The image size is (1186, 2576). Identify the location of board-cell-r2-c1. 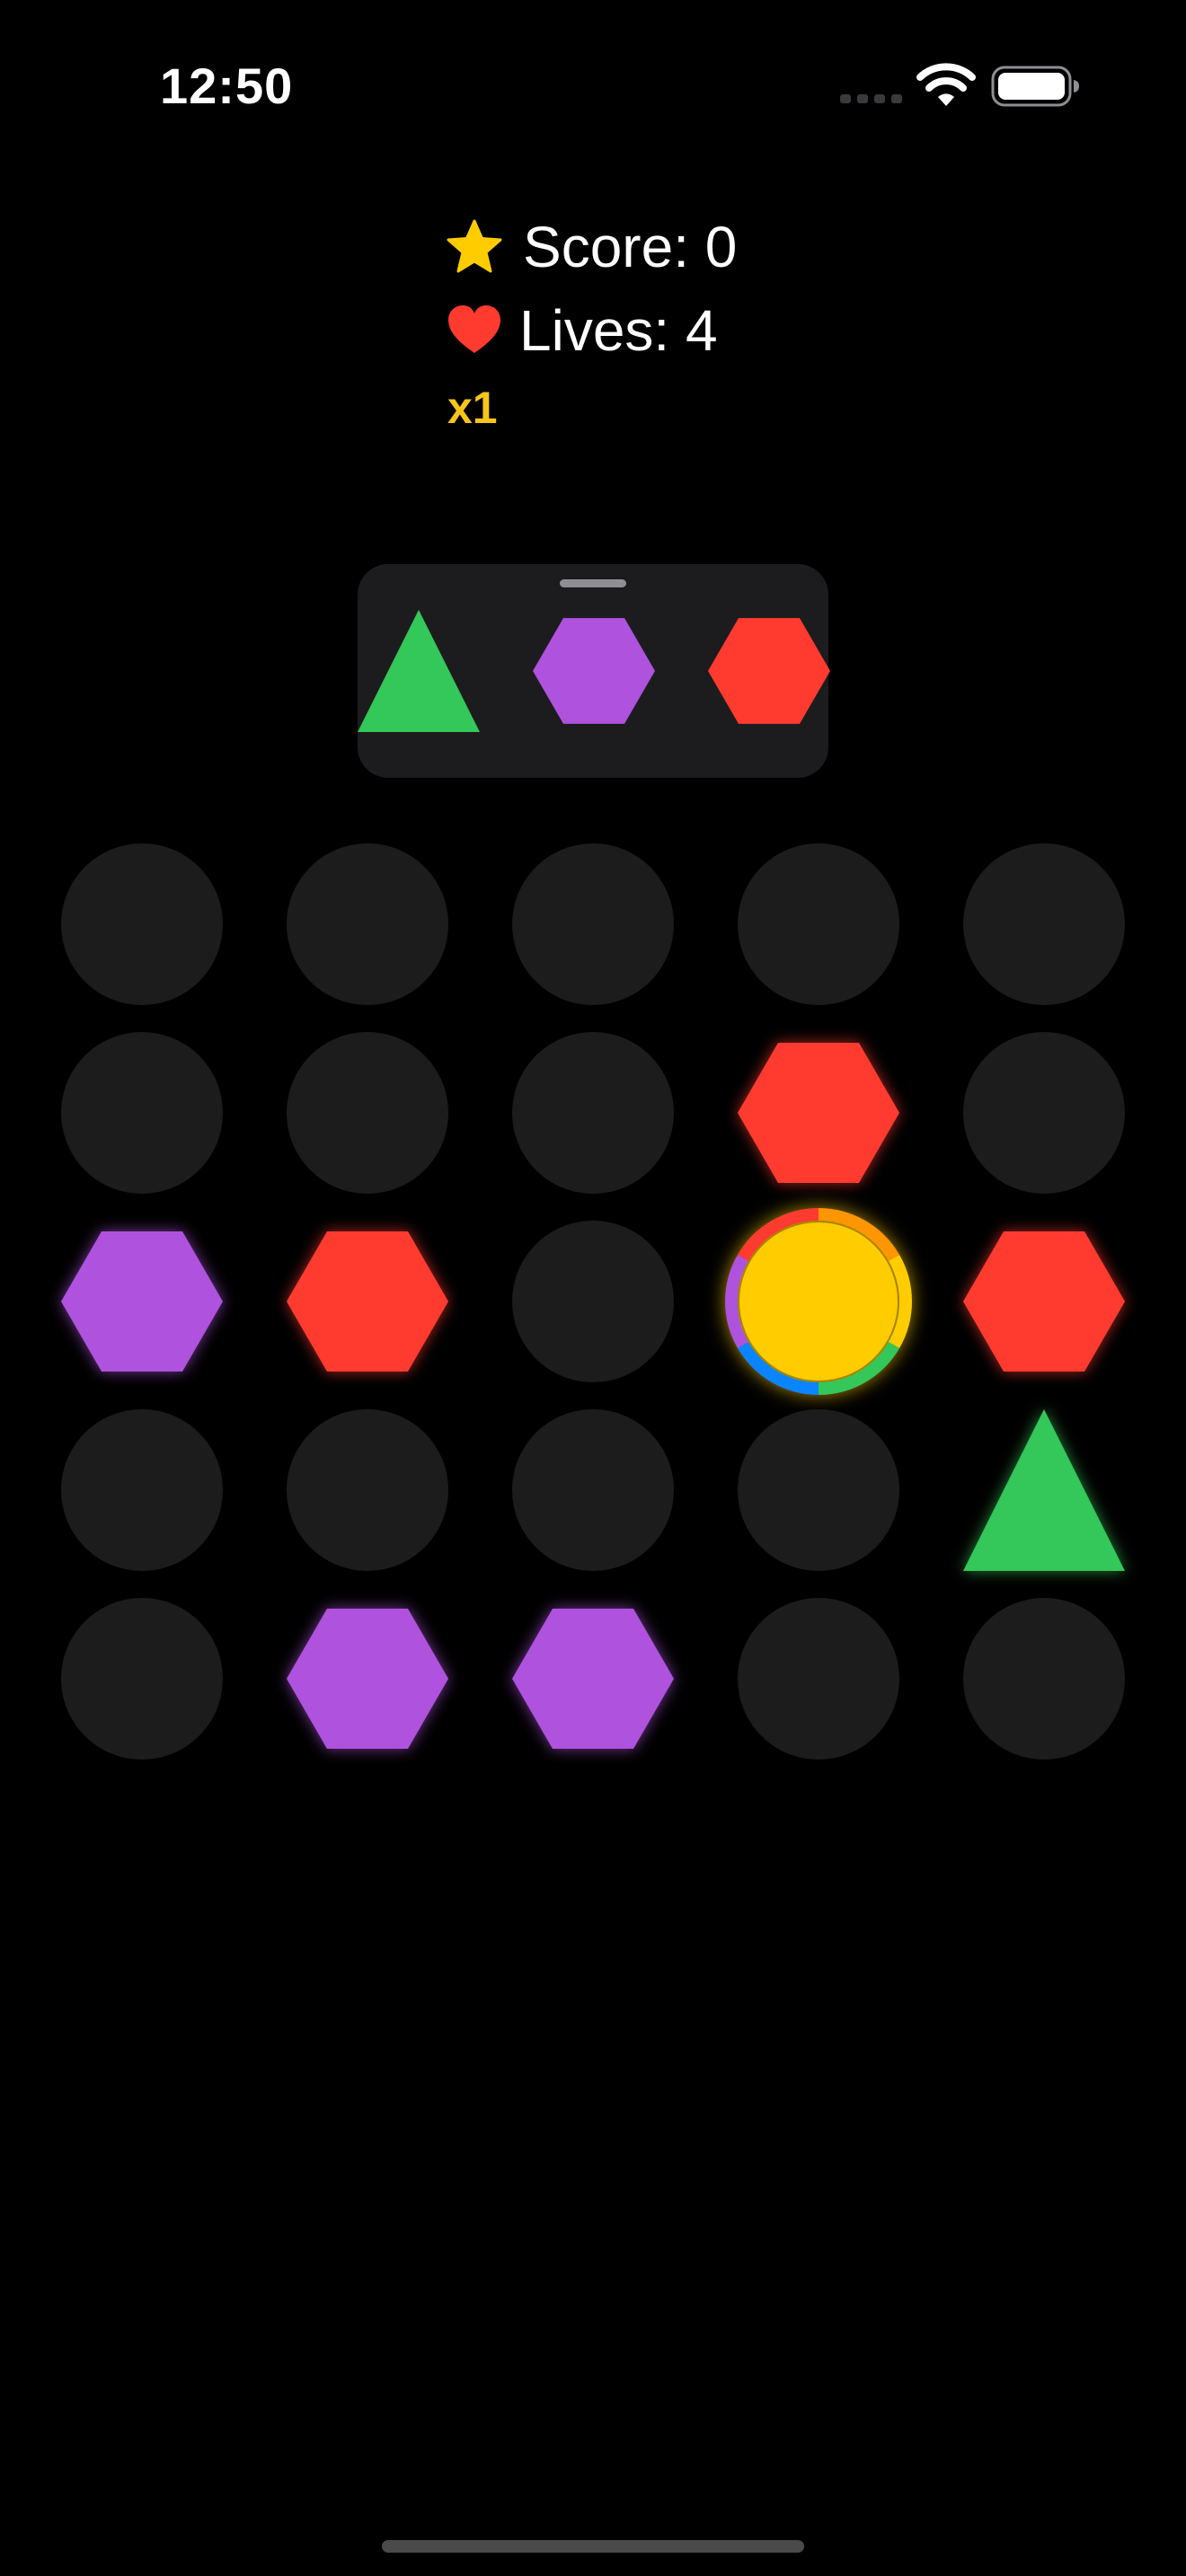
(142, 1113).